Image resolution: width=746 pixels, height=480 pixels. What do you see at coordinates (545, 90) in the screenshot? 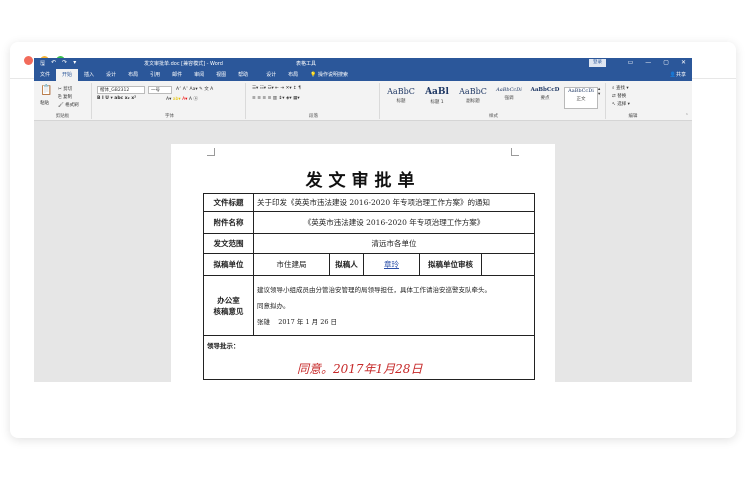
I see `style-sample: AaBbCcD` at bounding box center [545, 90].